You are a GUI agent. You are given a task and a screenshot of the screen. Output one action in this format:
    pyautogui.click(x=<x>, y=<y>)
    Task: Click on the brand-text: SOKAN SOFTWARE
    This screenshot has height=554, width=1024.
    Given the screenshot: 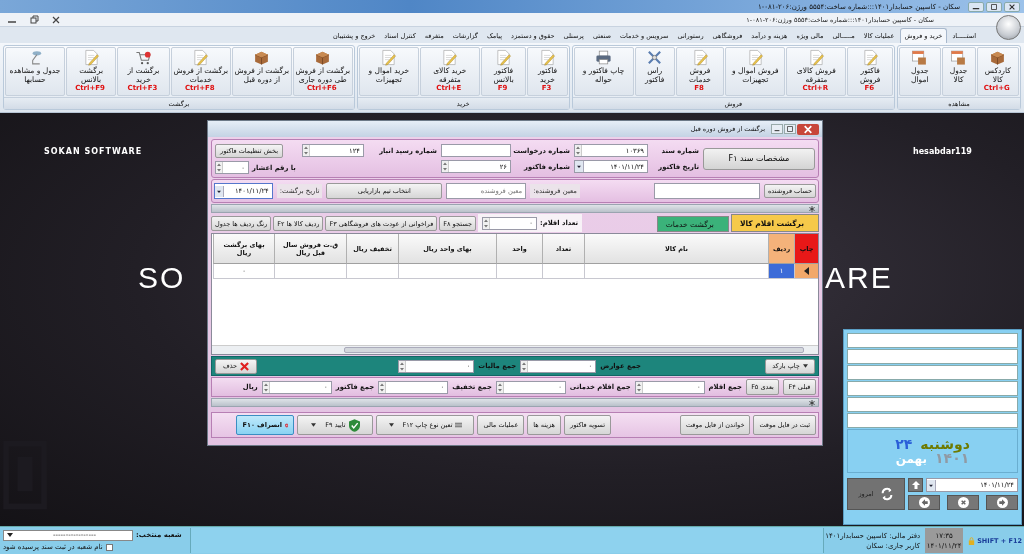 What is the action you would take?
    pyautogui.click(x=93, y=151)
    